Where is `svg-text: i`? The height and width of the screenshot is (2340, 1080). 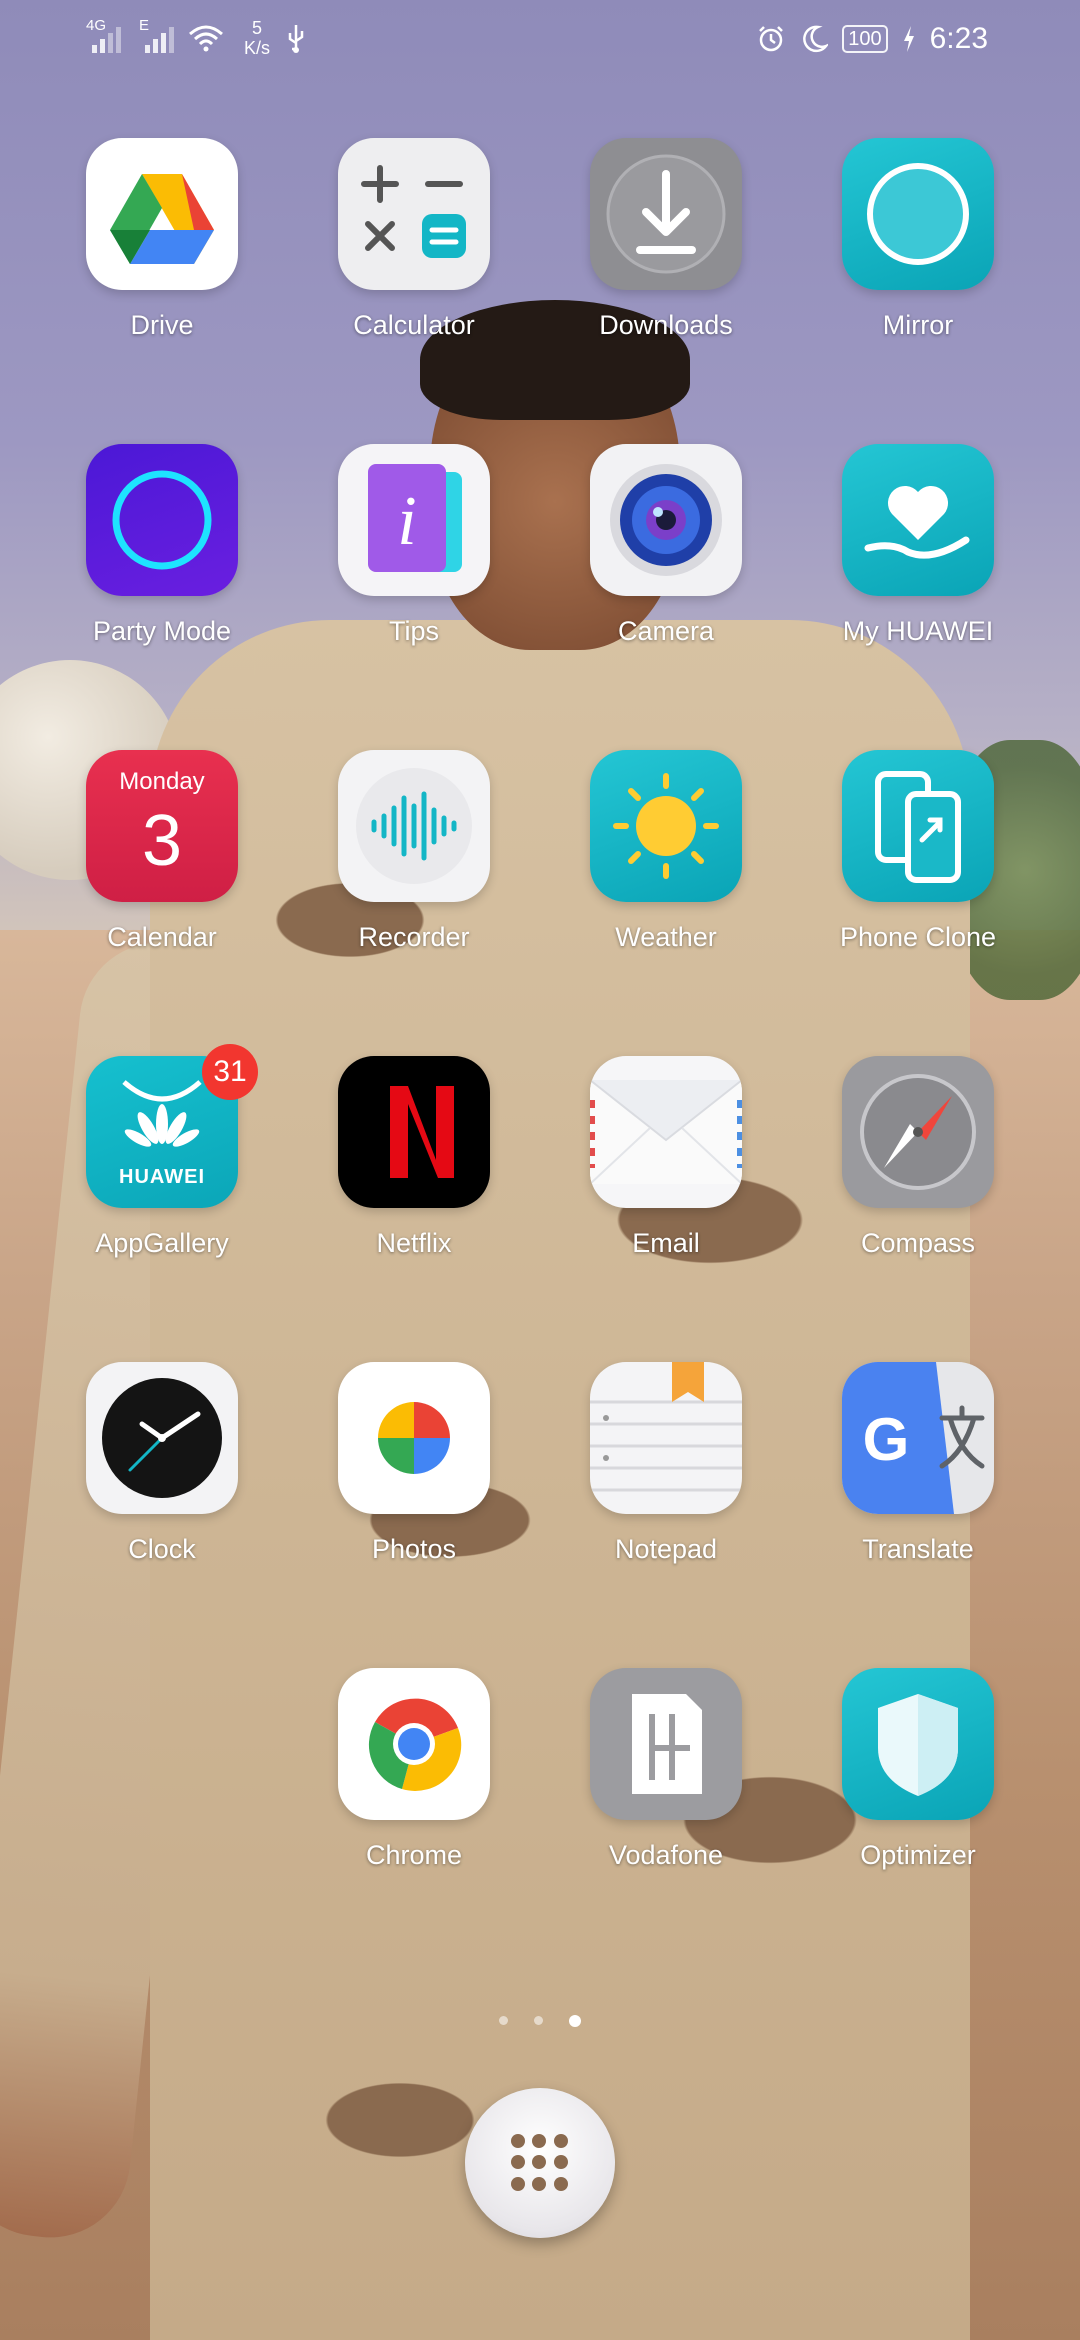
svg-text: i is located at coordinates (406, 521).